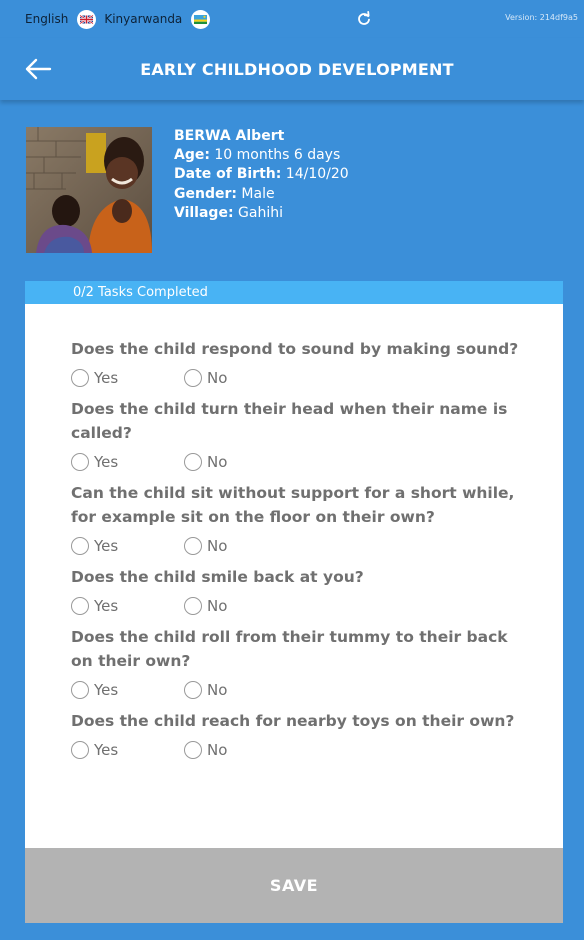 This screenshot has width=584, height=940. Describe the element at coordinates (297, 69) in the screenshot. I see `page-title: EARLY CHILDHOOD DEVELOPMENT` at that location.